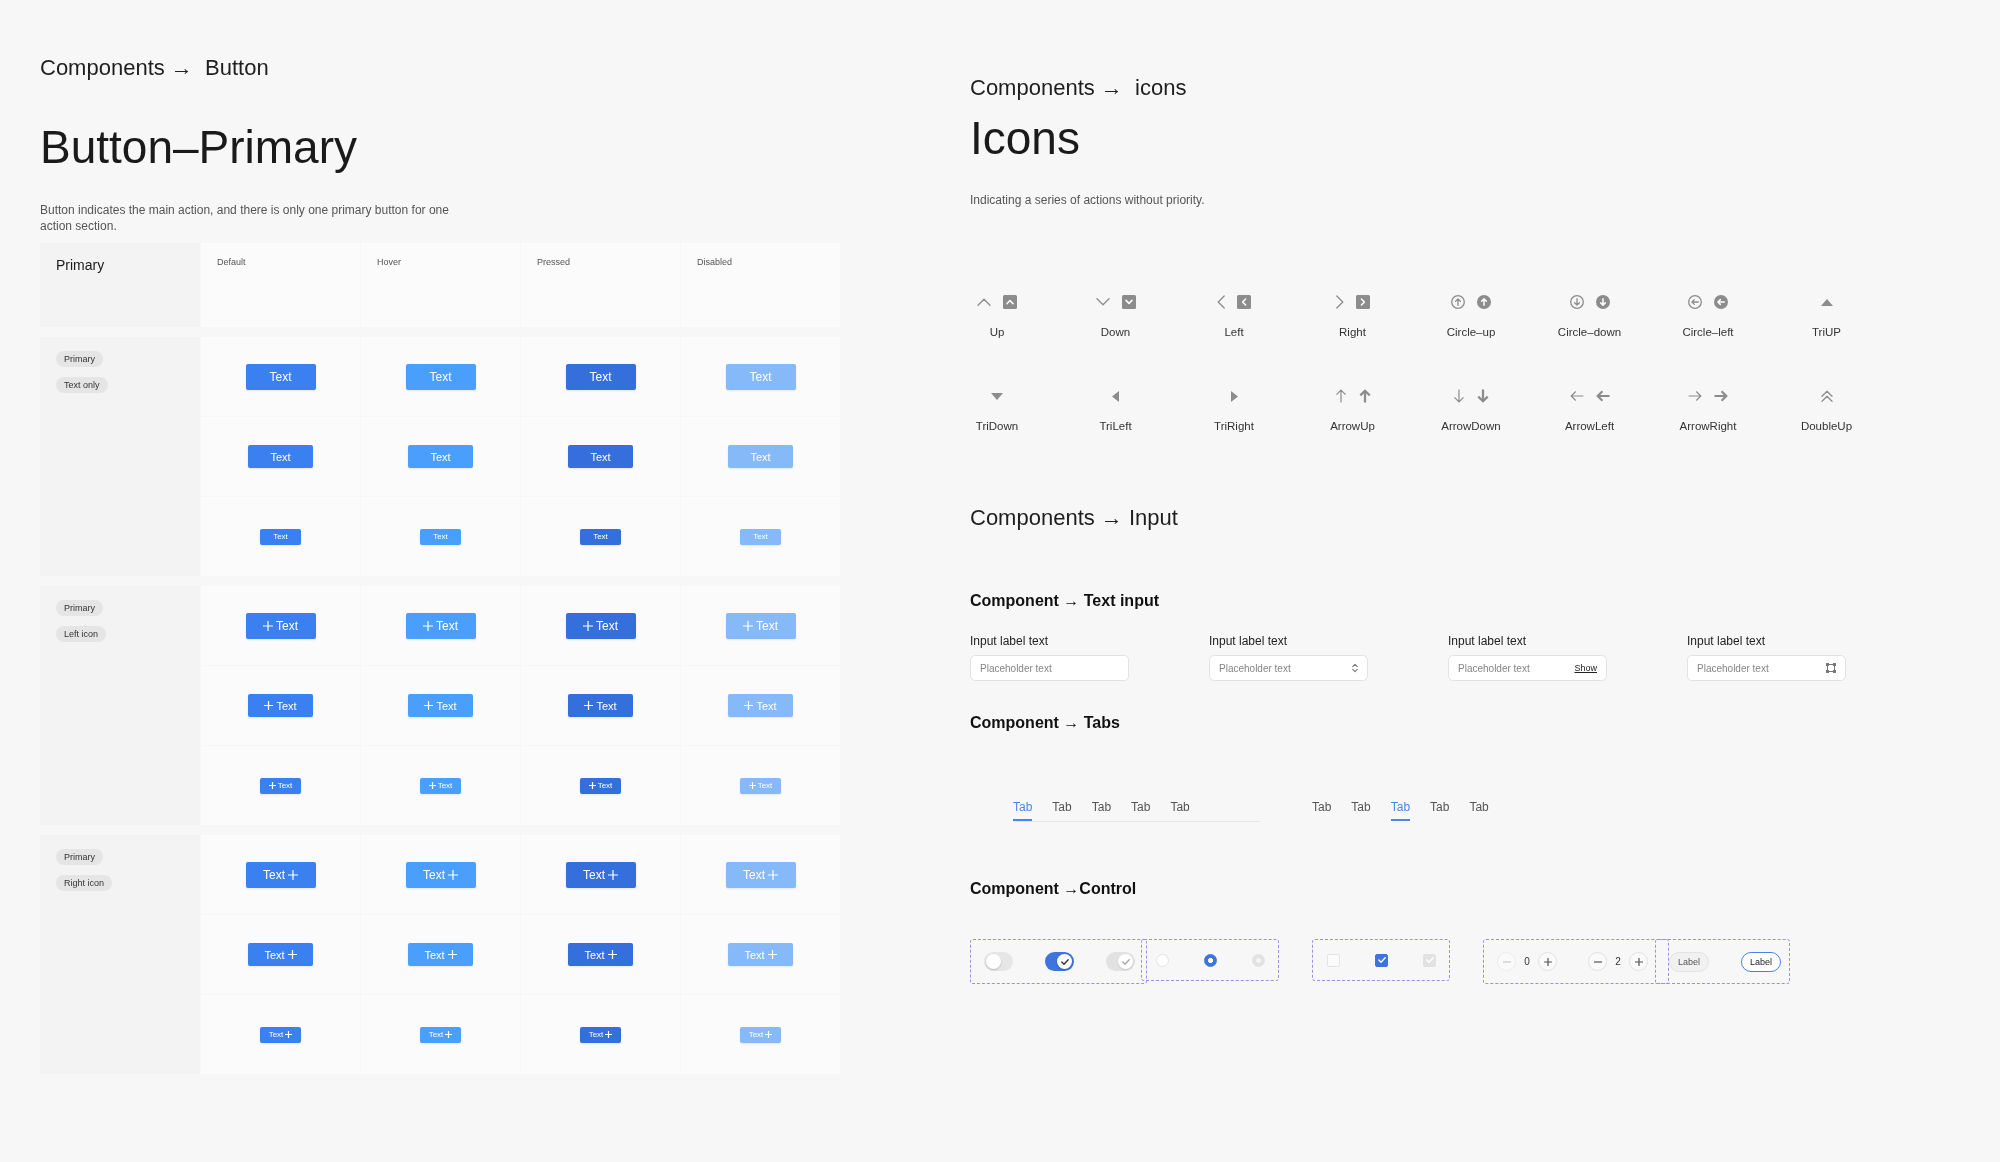 The width and height of the screenshot is (2000, 1162). I want to click on select-field: Placeholder text, so click(1288, 668).